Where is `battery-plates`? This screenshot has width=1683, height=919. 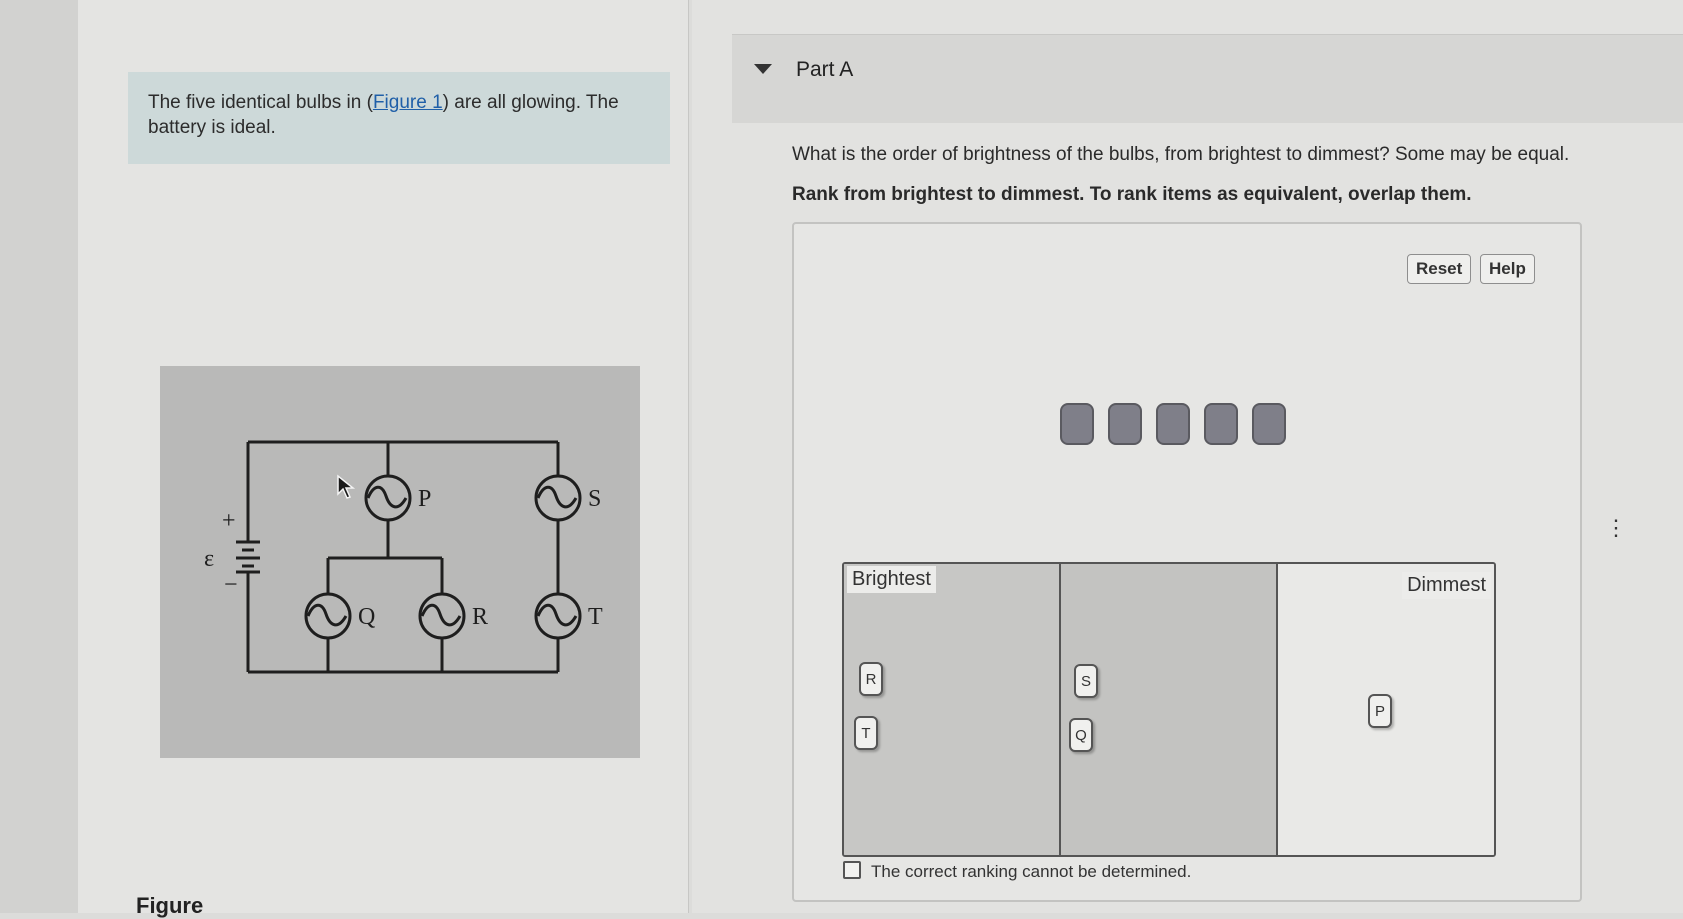
battery-plates is located at coordinates (248, 557).